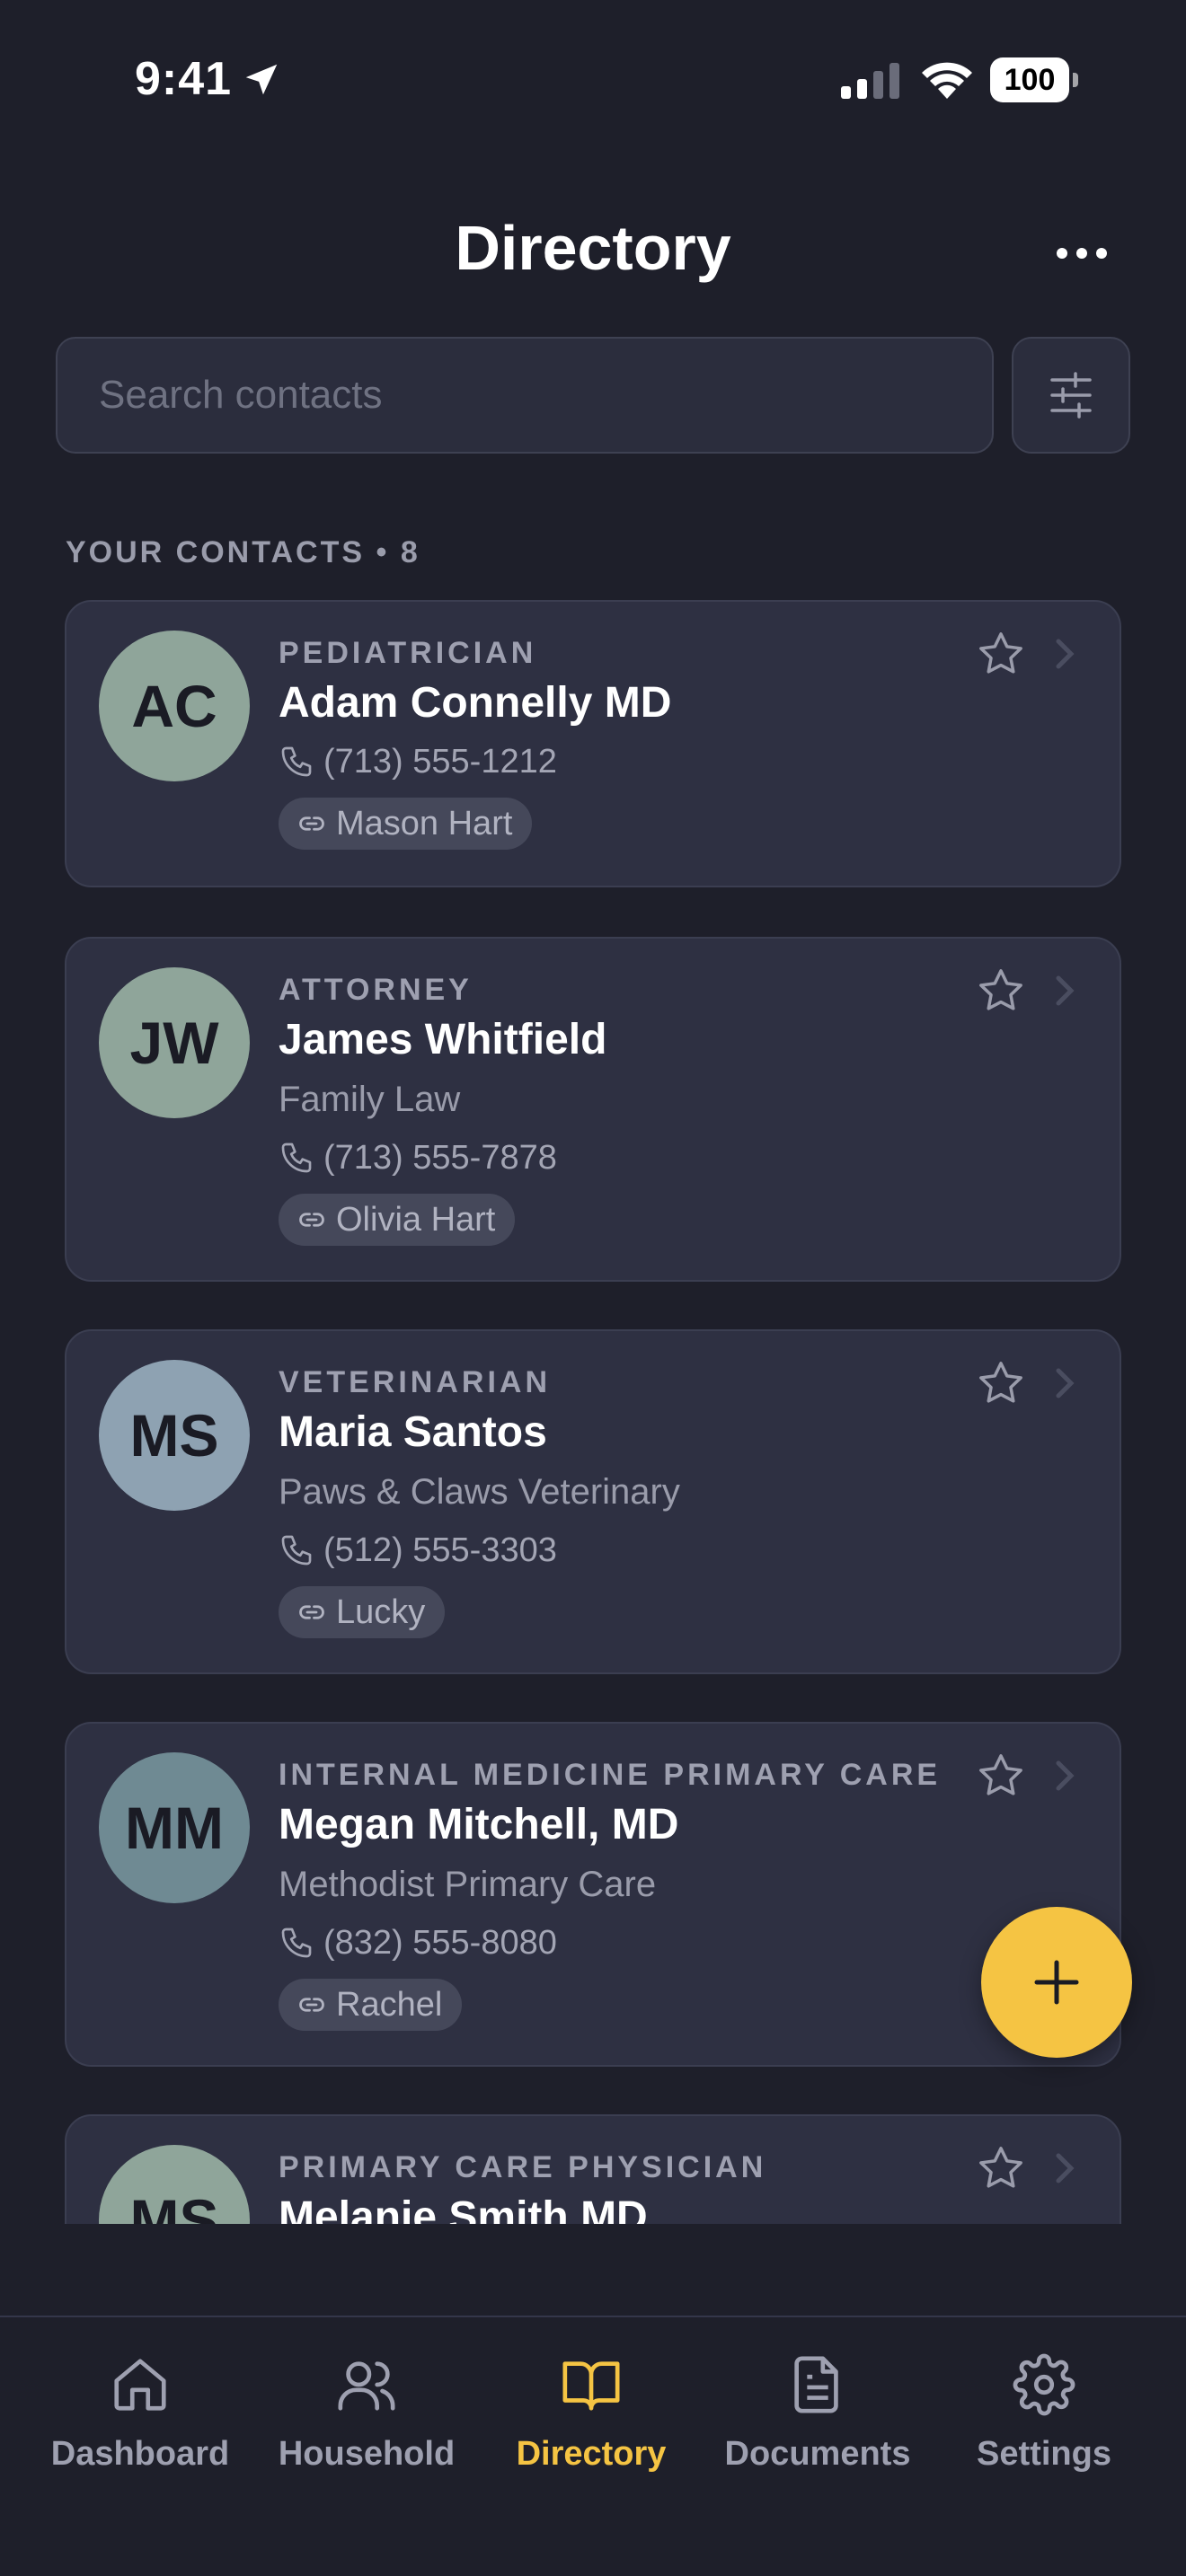 Image resolution: width=1186 pixels, height=2576 pixels. I want to click on tab-directory: Directory, so click(591, 2413).